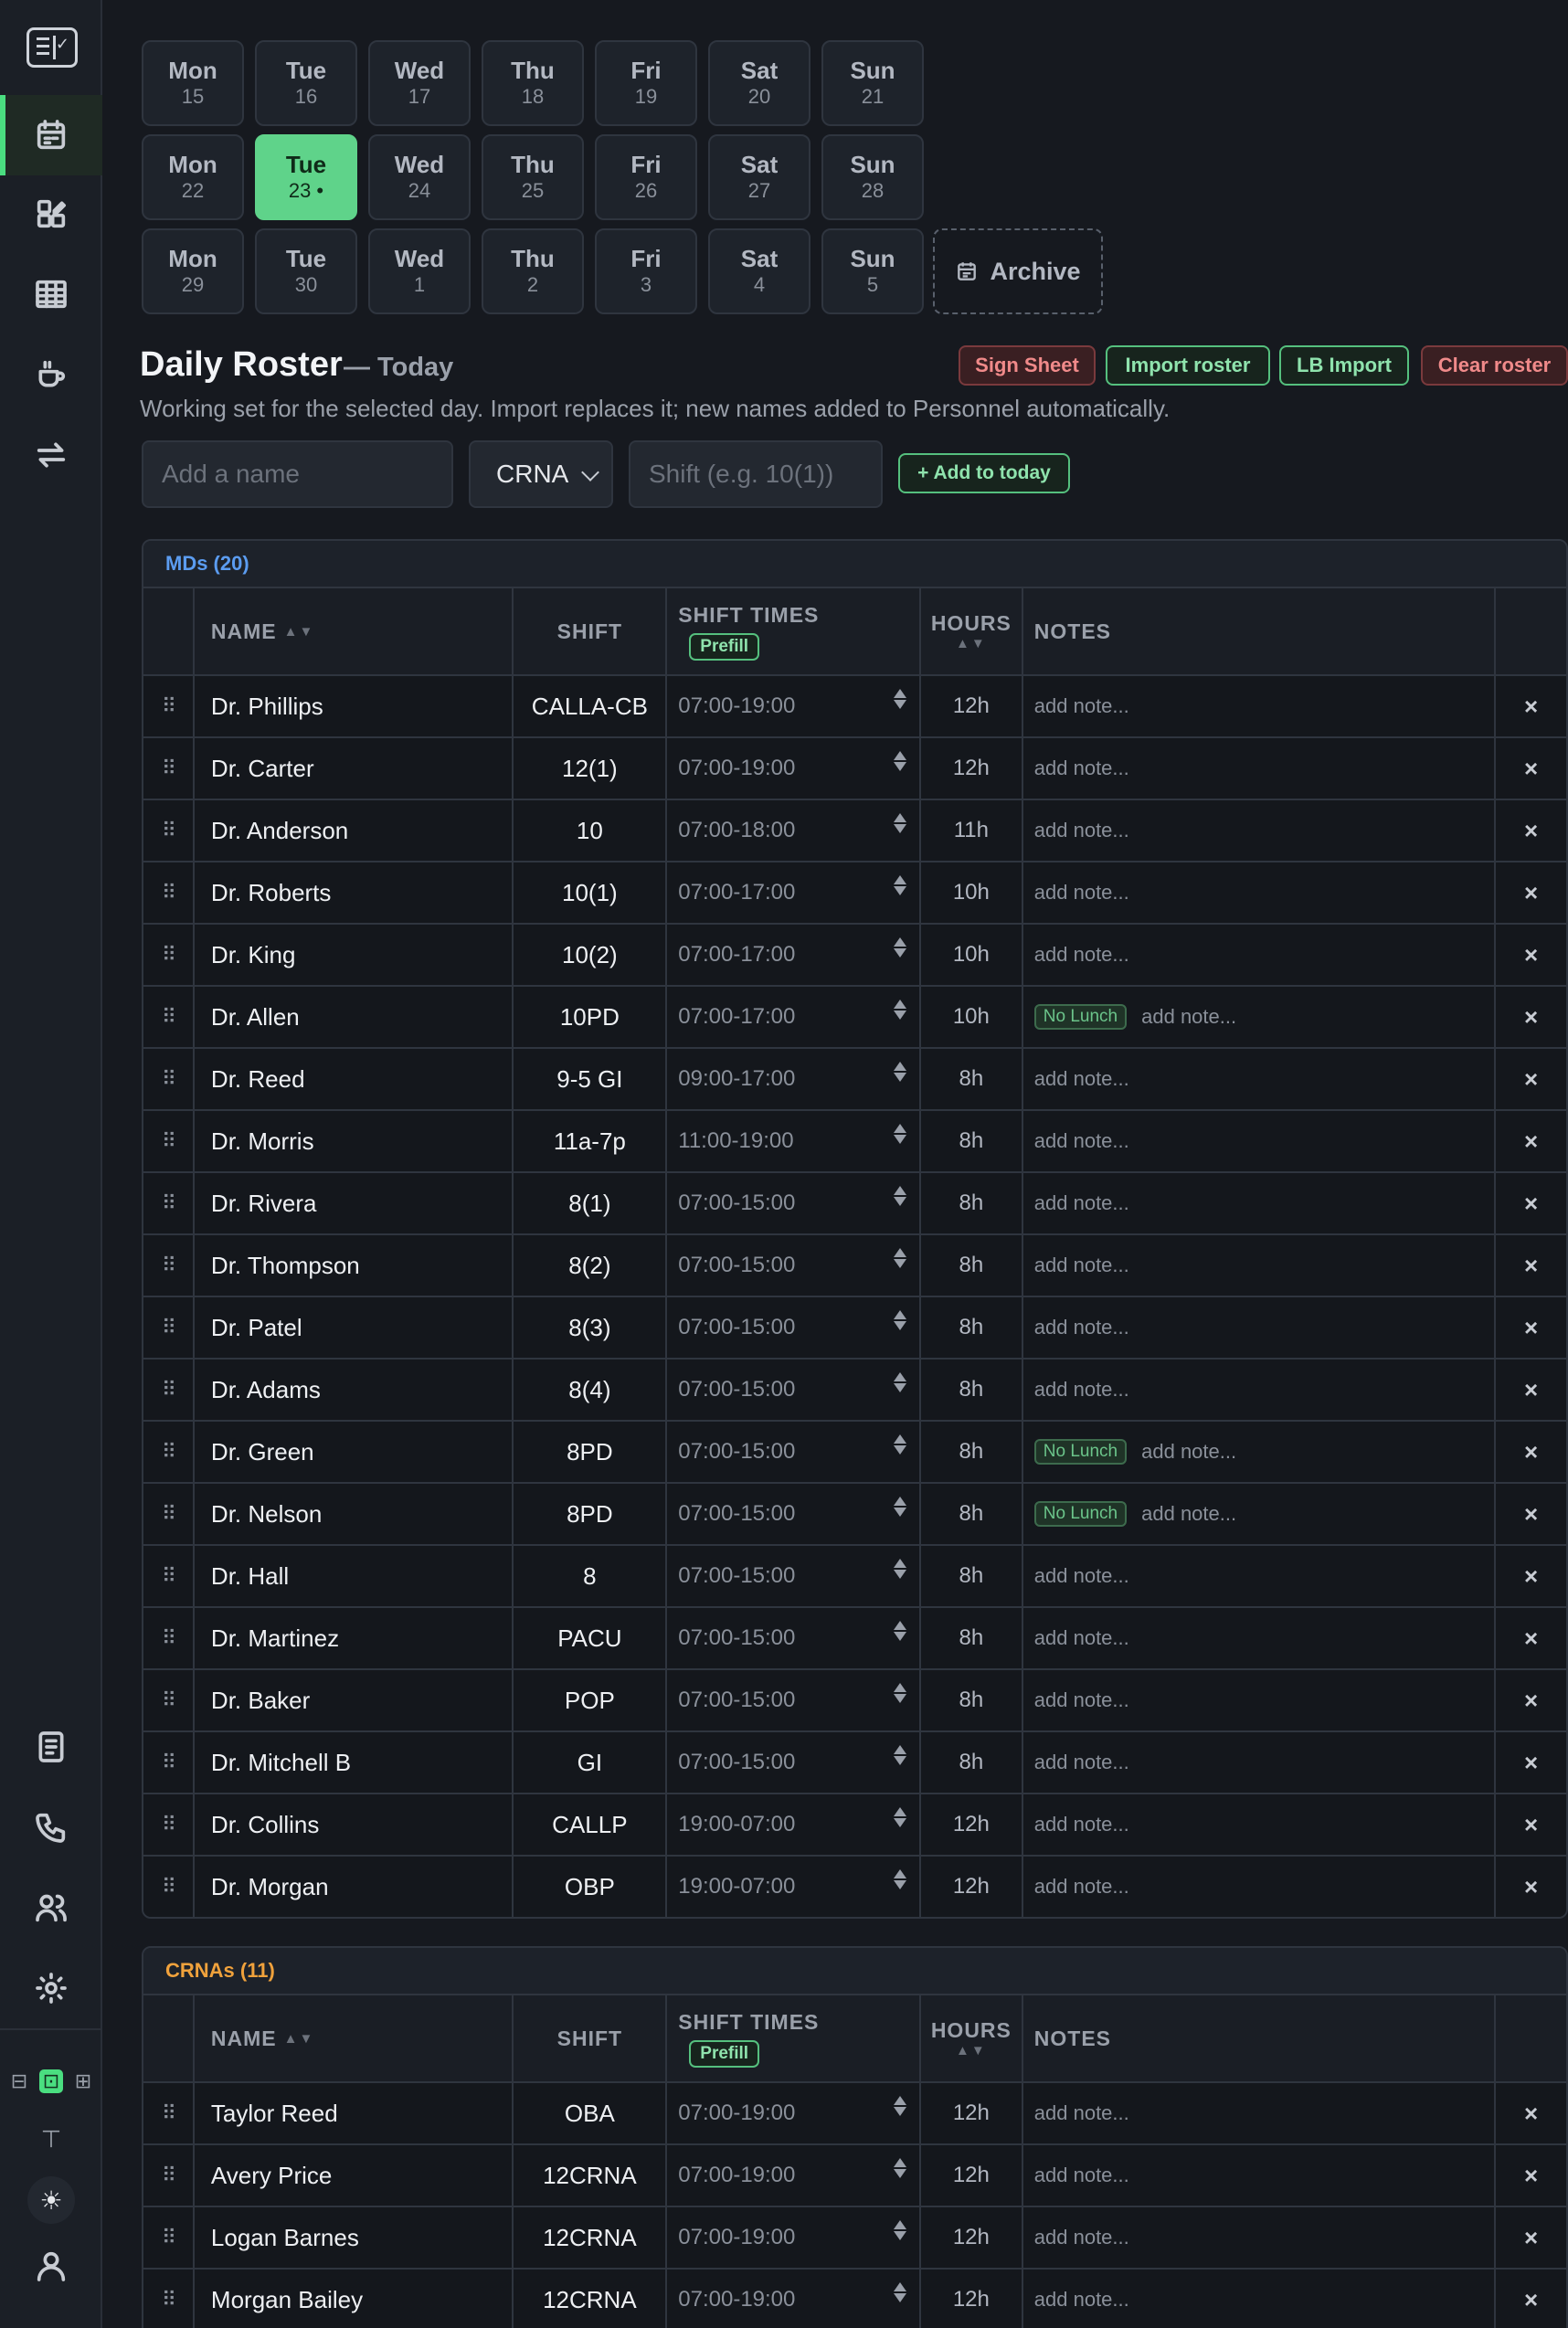  What do you see at coordinates (591, 768) in the screenshot?
I see `shift-cell: 12(1)` at bounding box center [591, 768].